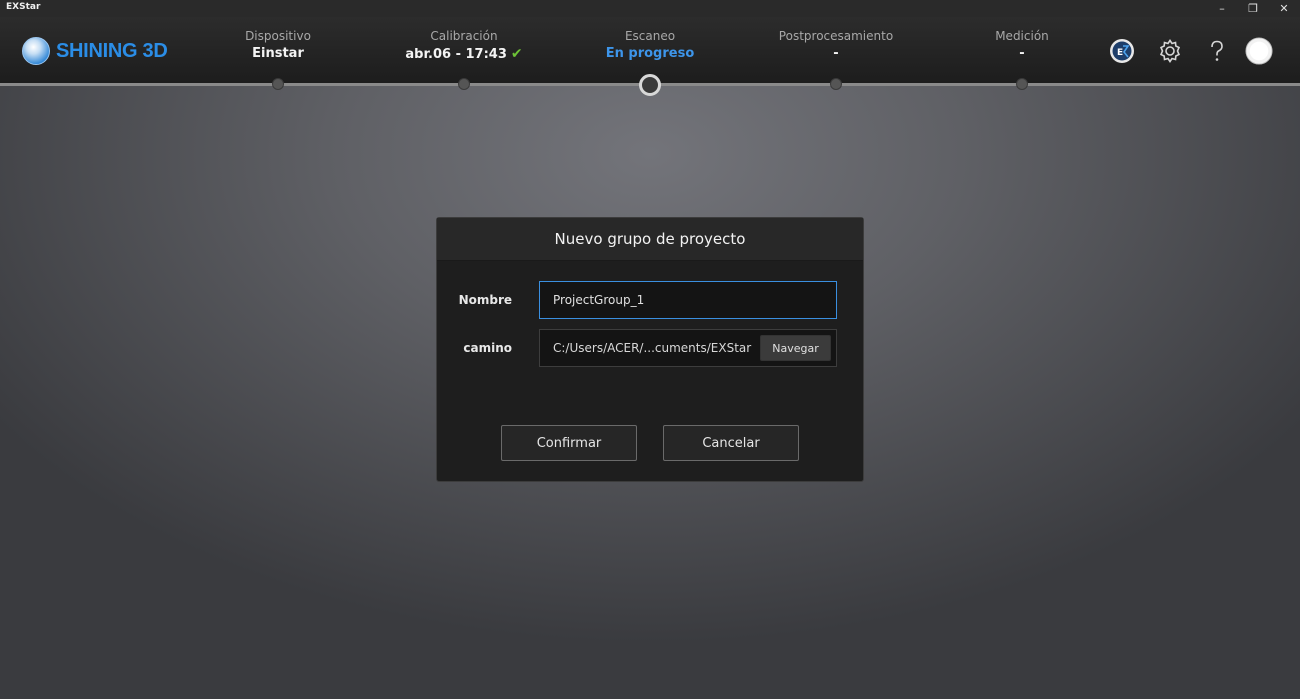 This screenshot has width=1300, height=699. I want to click on restore-button: ❐, so click(1253, 8).